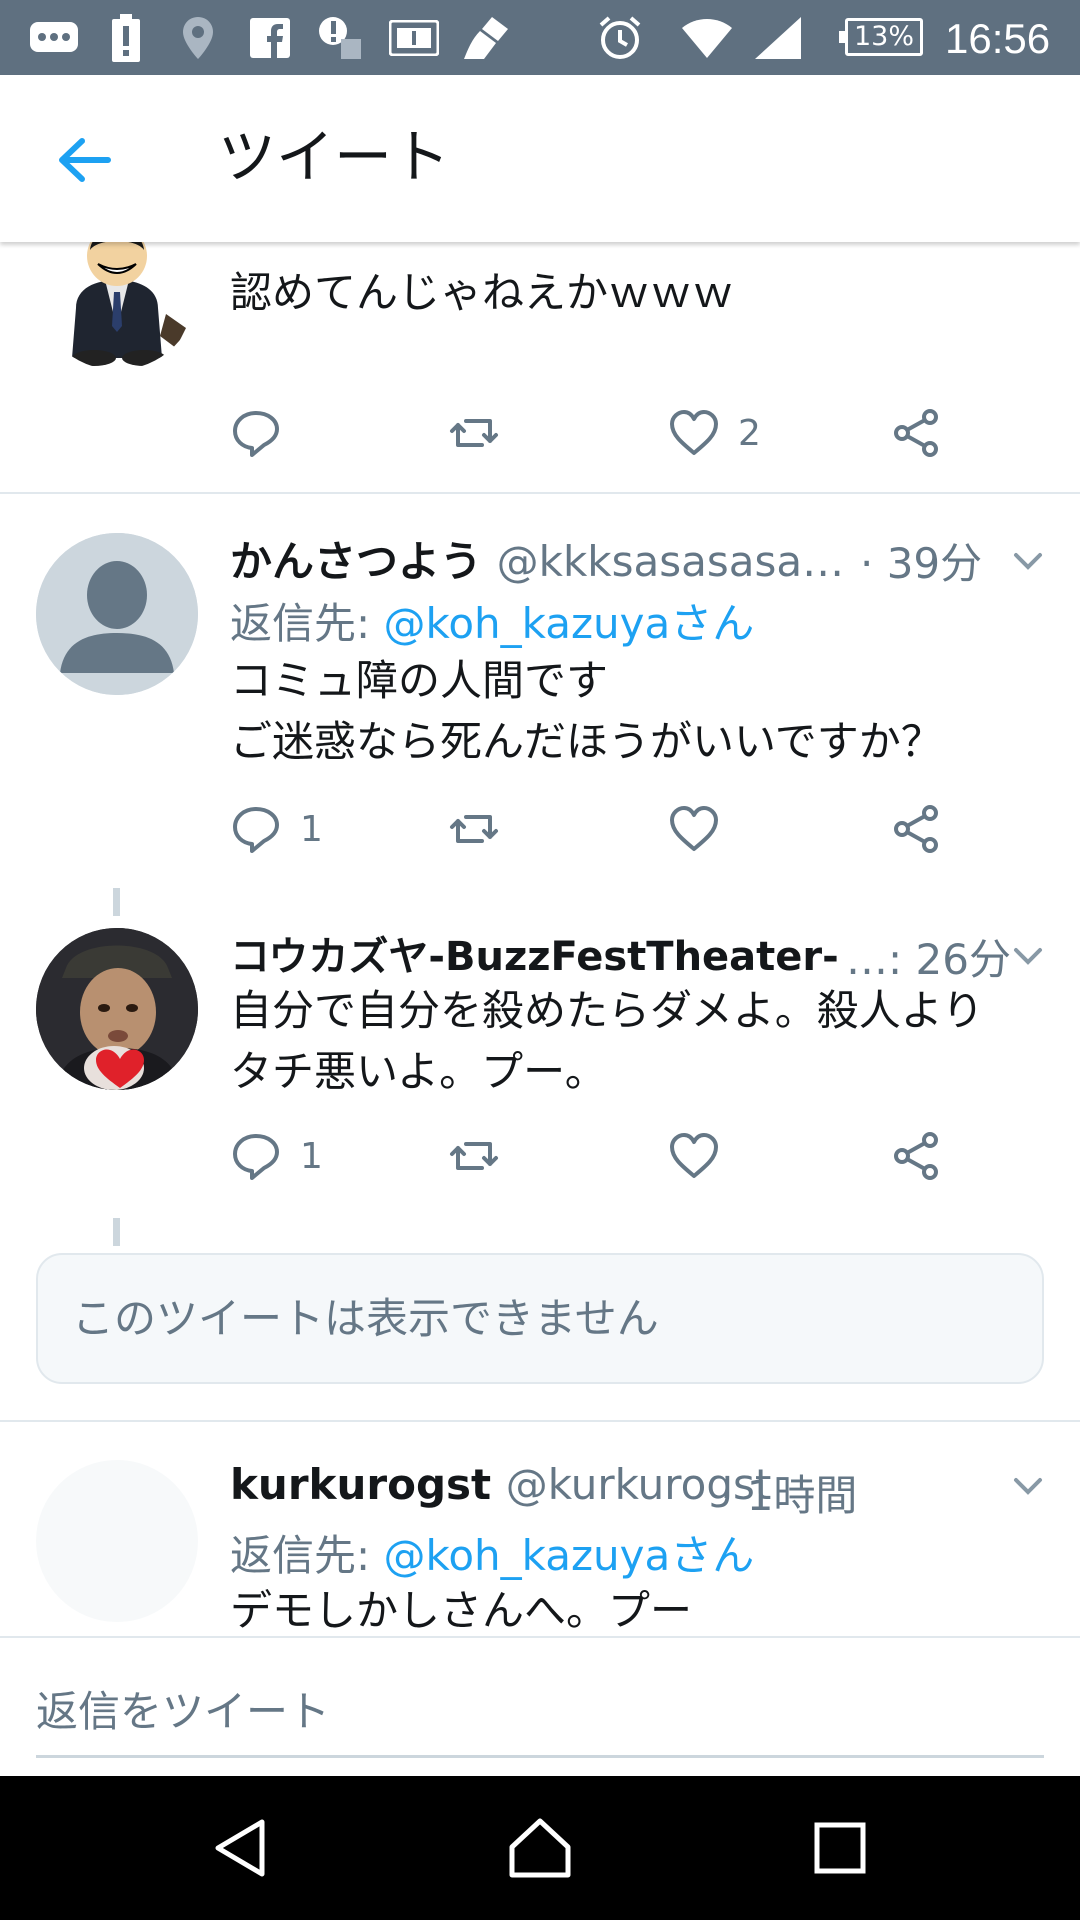 The height and width of the screenshot is (1920, 1080). What do you see at coordinates (921, 563) in the screenshot?
I see `tweet-timestamp: · 39分` at bounding box center [921, 563].